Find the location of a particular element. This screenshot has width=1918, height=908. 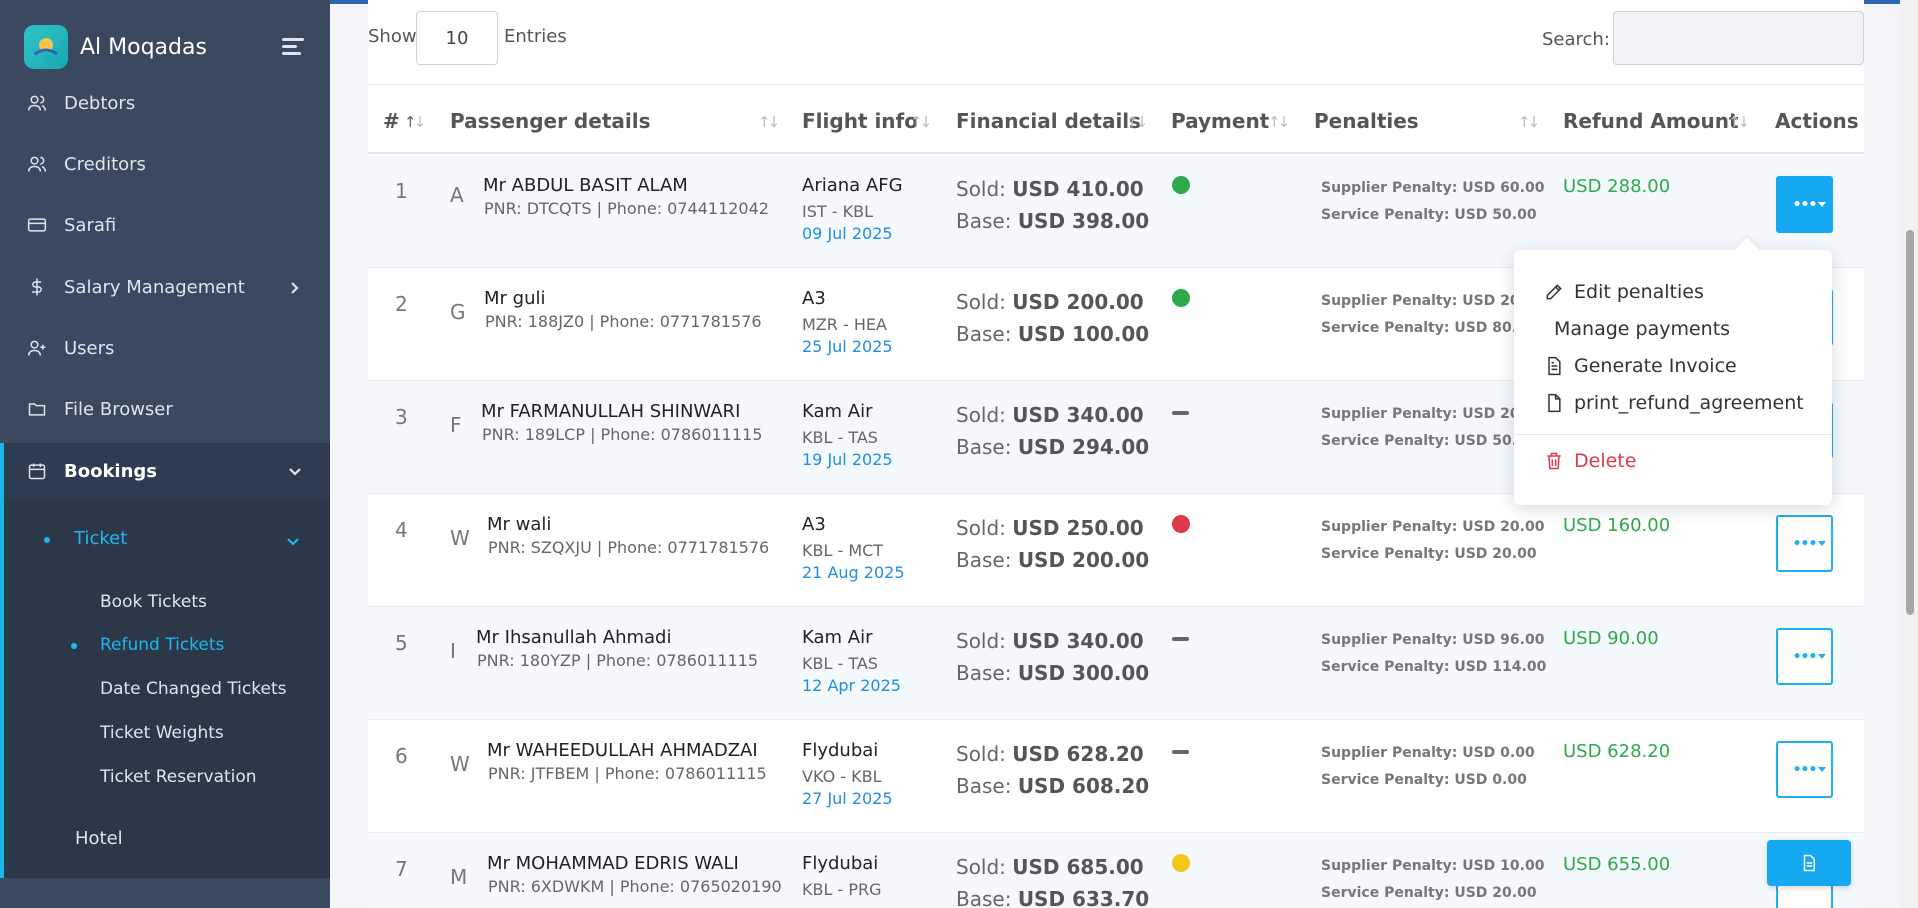

menu-toggle-icon is located at coordinates (293, 47).